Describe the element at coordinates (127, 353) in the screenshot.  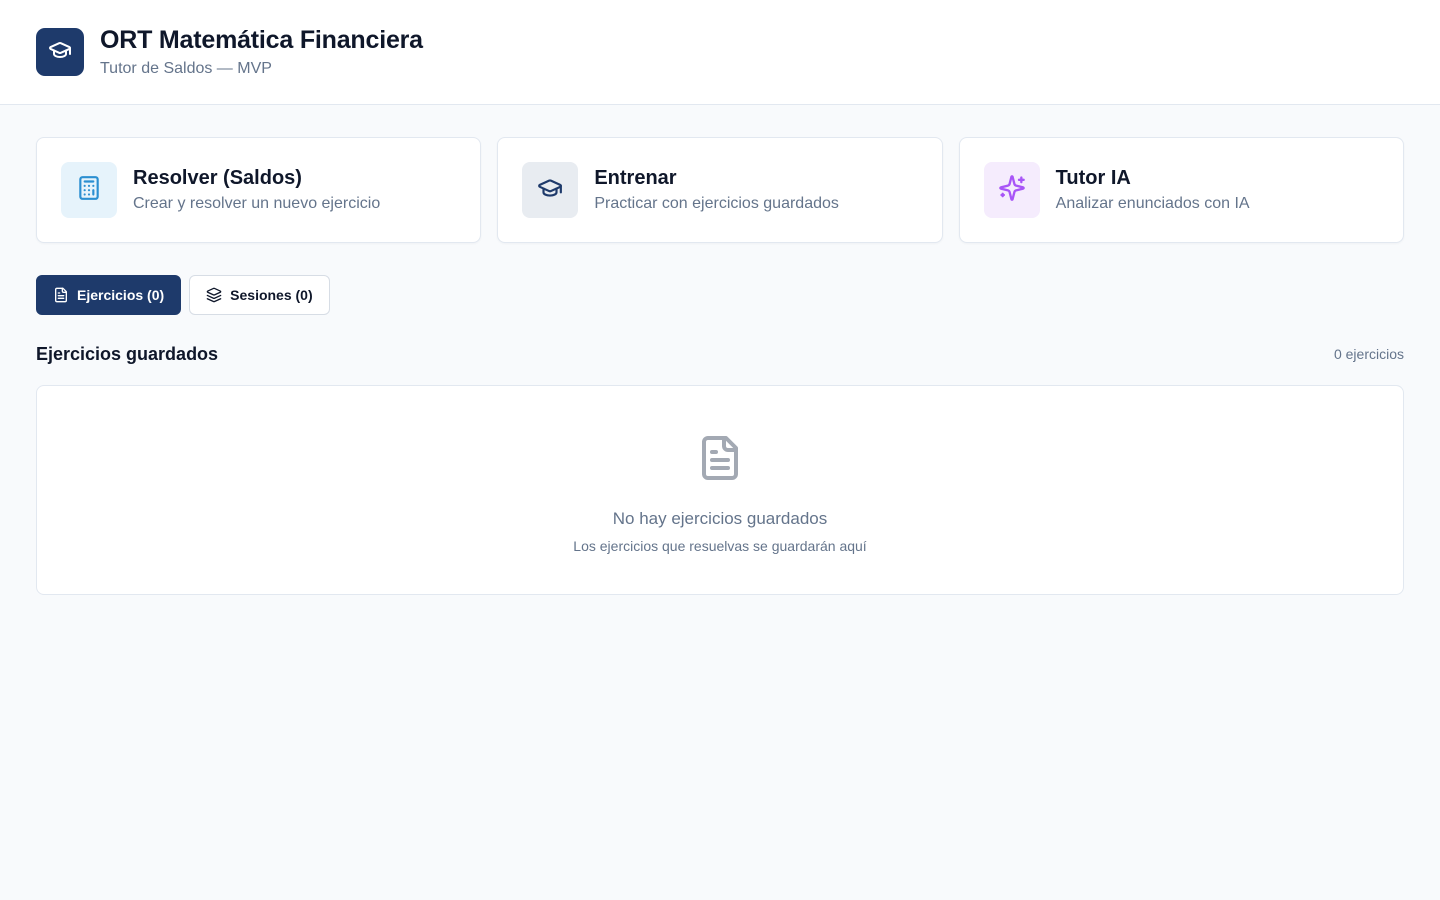
I see `section-title: Ejercicios guardados` at that location.